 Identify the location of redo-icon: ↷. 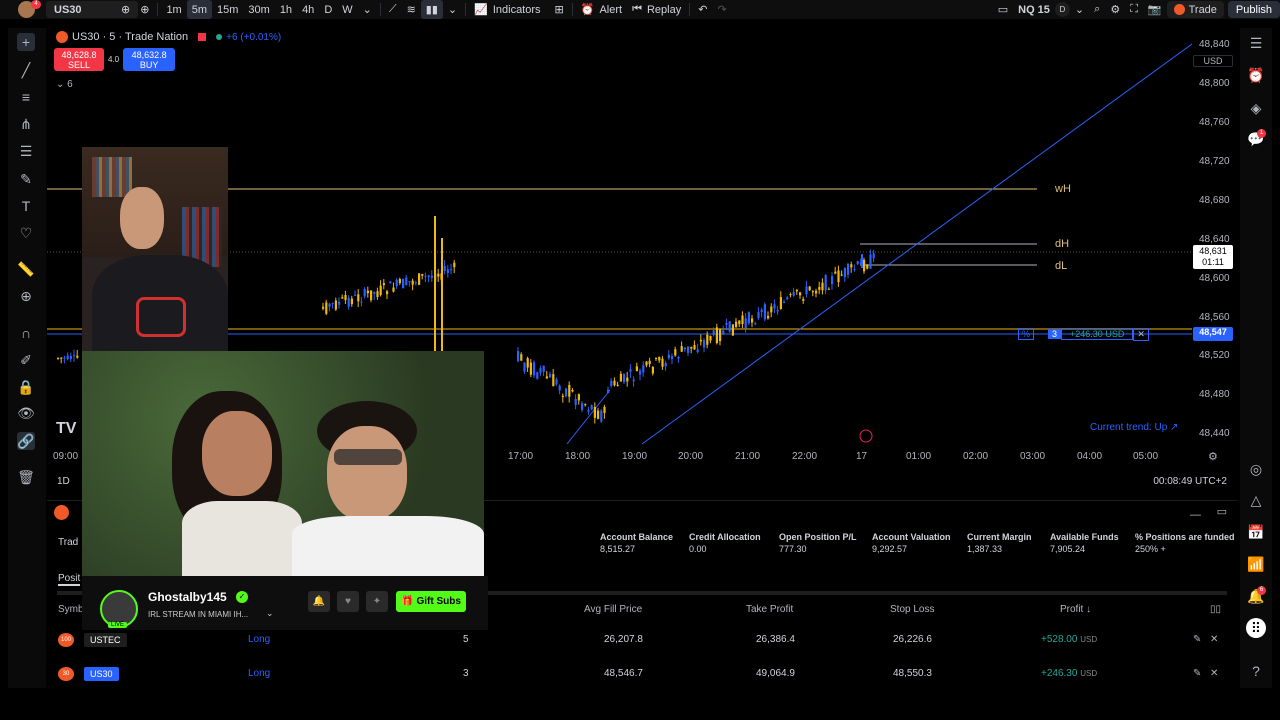
(721, 9).